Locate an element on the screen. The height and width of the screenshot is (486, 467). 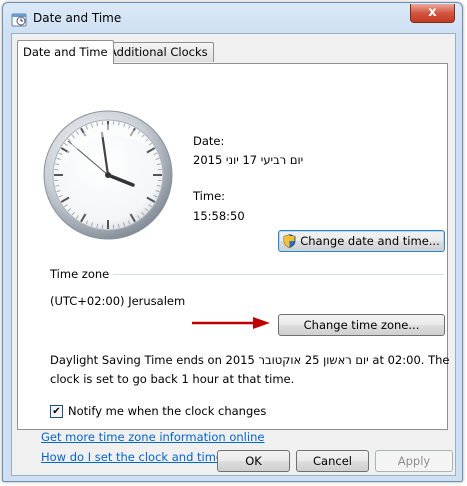
dst-suffix: at 02:00. The is located at coordinates (411, 360).